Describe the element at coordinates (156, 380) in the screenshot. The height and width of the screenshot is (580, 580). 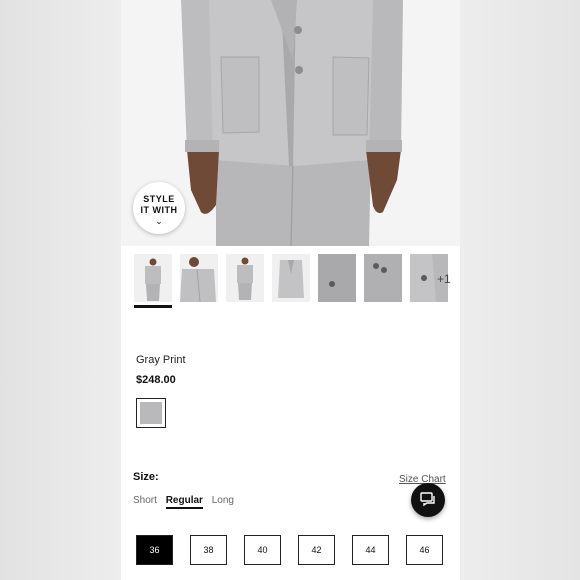
I see `product-price: $248.00` at that location.